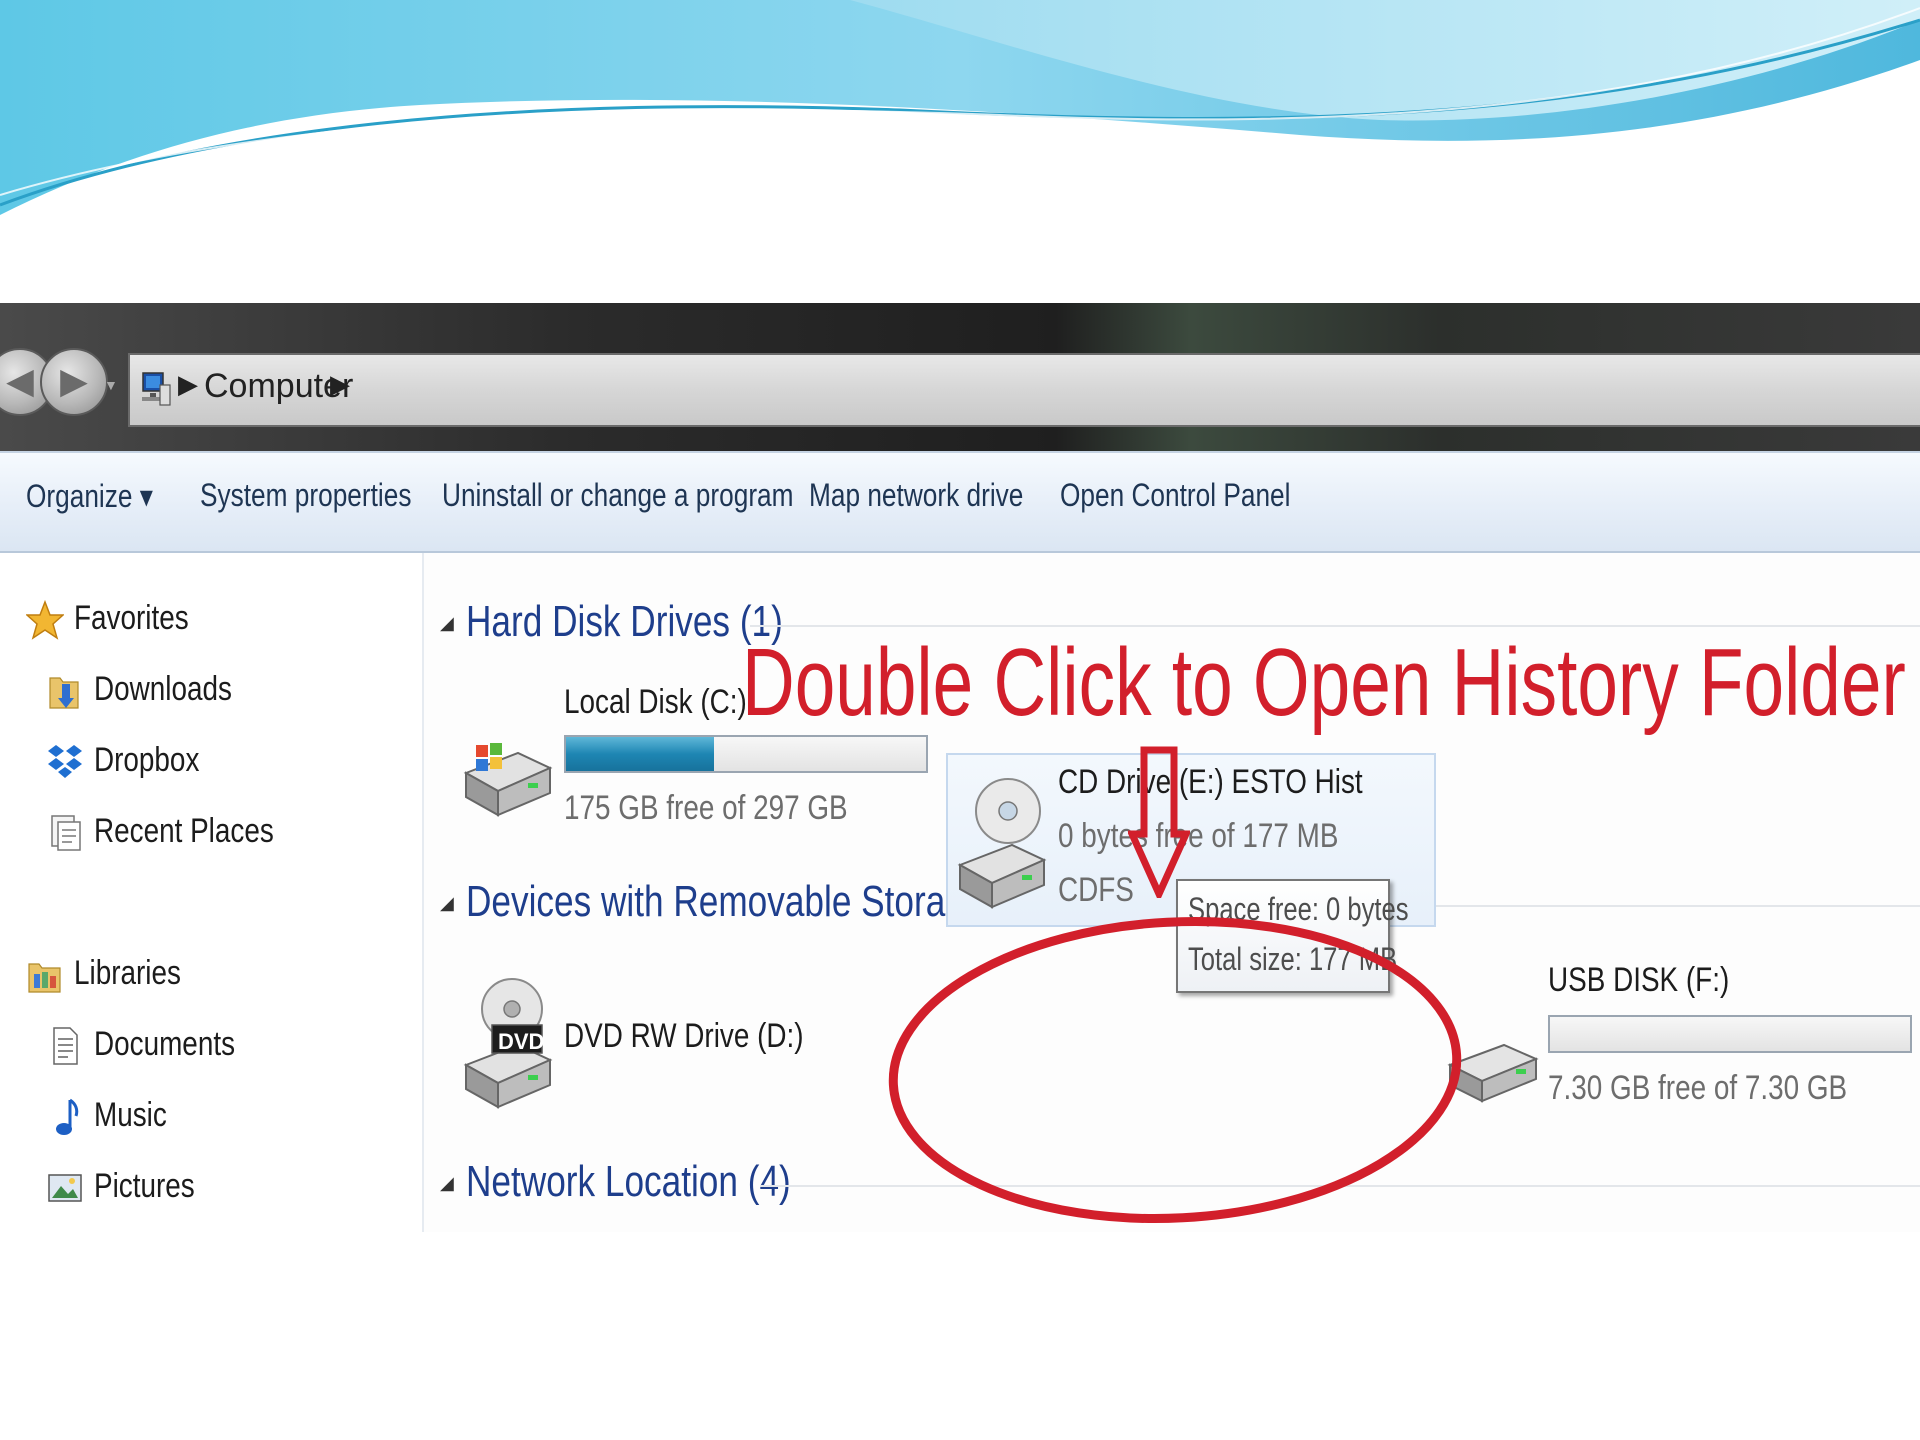 Image resolution: width=1920 pixels, height=1440 pixels. Describe the element at coordinates (624, 621) in the screenshot. I see `group-title: Hard Disk Drives (1)` at that location.